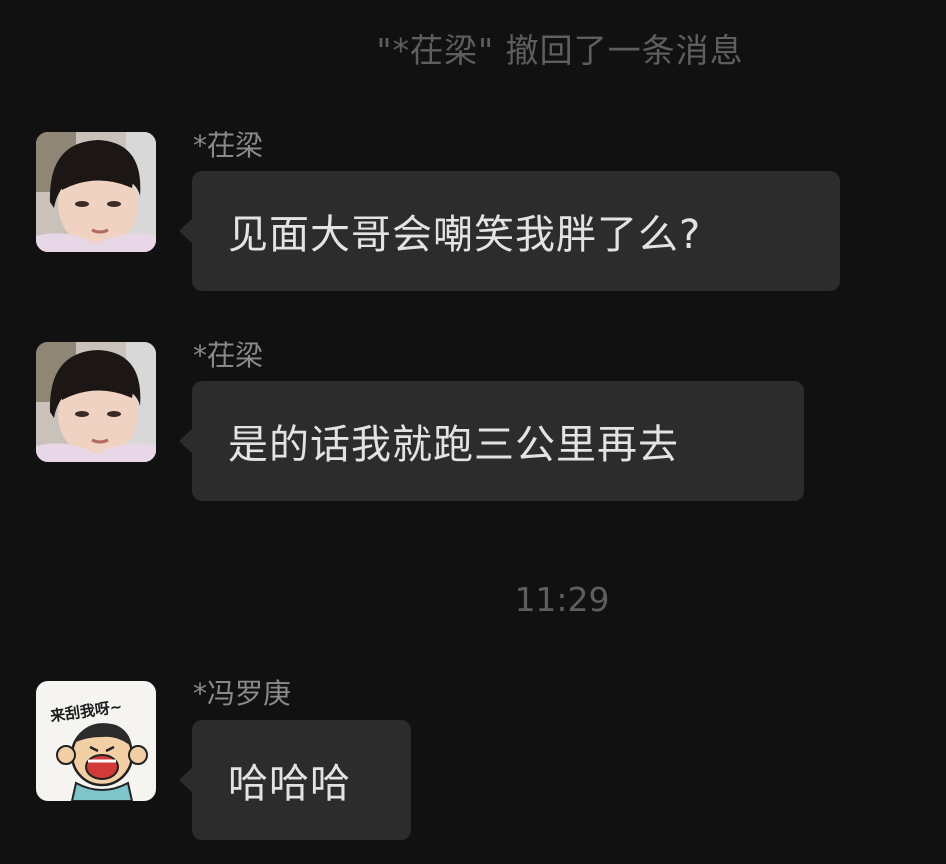 This screenshot has width=946, height=864. I want to click on cartoon-sticker-icon: 来刮我呀~, so click(96, 741).